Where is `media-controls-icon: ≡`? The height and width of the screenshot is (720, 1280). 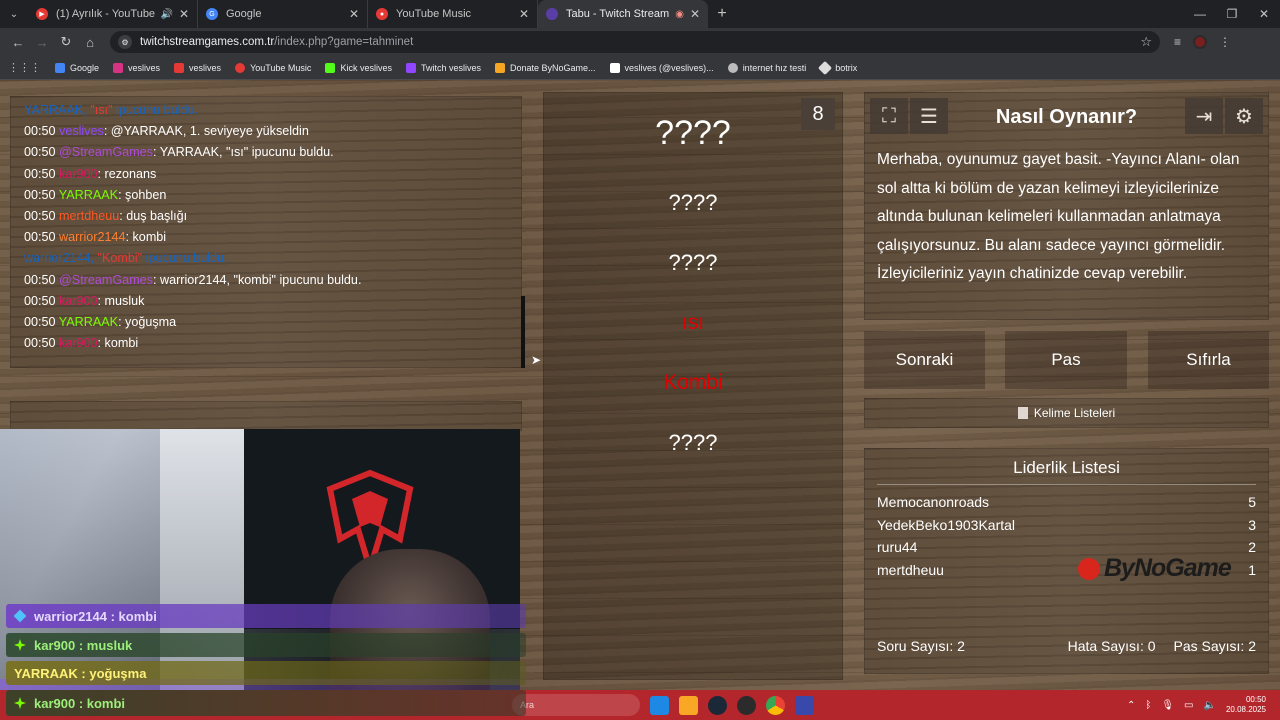 media-controls-icon: ≡ is located at coordinates (1177, 42).